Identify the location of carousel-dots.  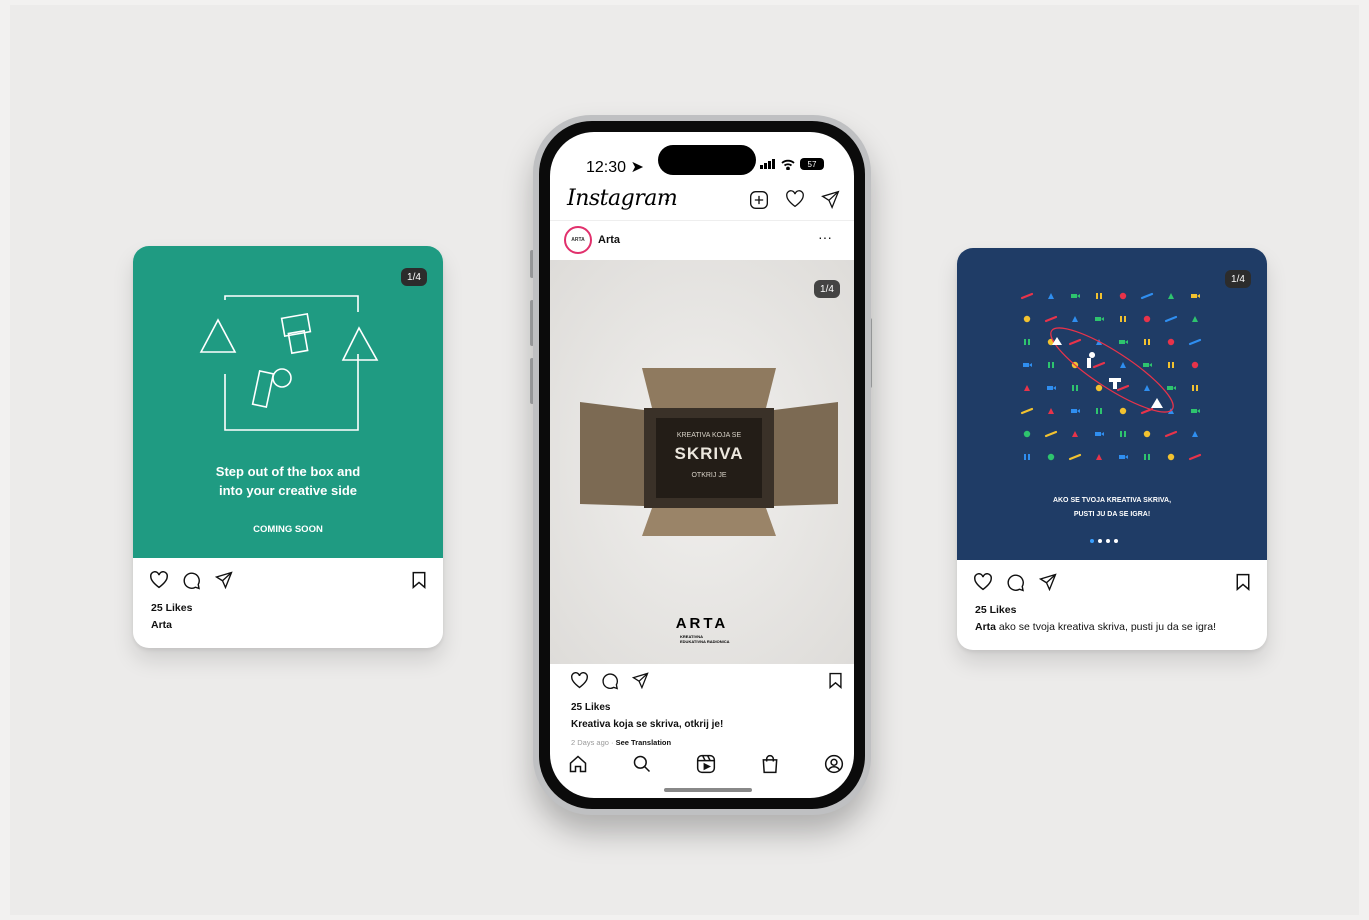
(1104, 541).